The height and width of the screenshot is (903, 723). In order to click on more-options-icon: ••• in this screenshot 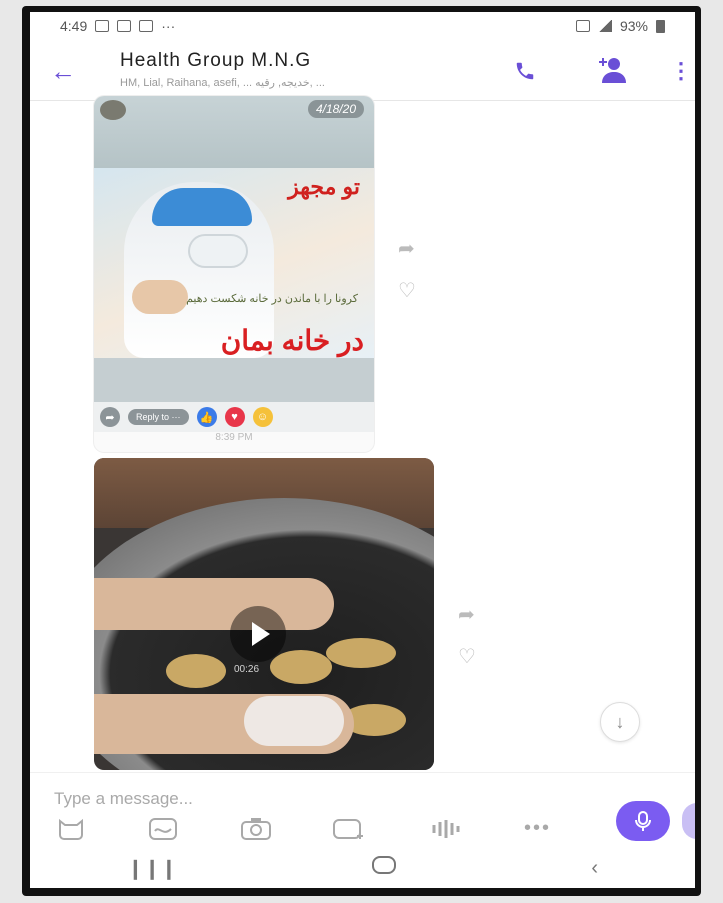, I will do `click(537, 828)`.